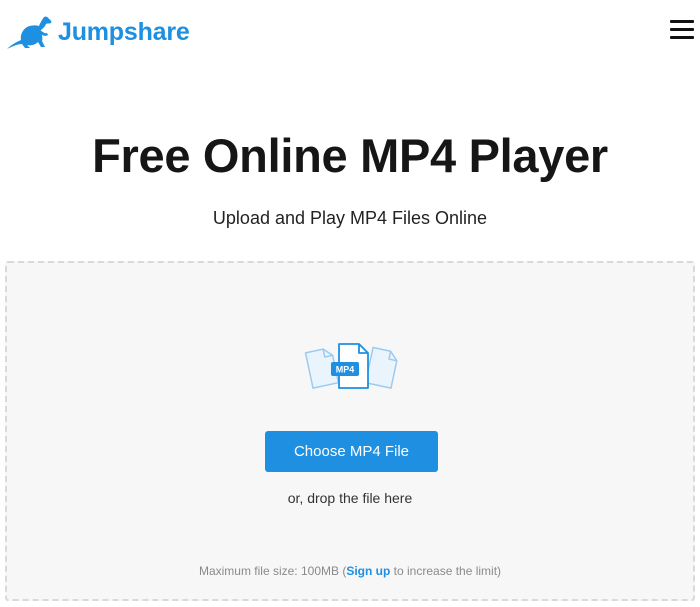  Describe the element at coordinates (446, 571) in the screenshot. I see `limit-suffix: to increase the limit)` at that location.